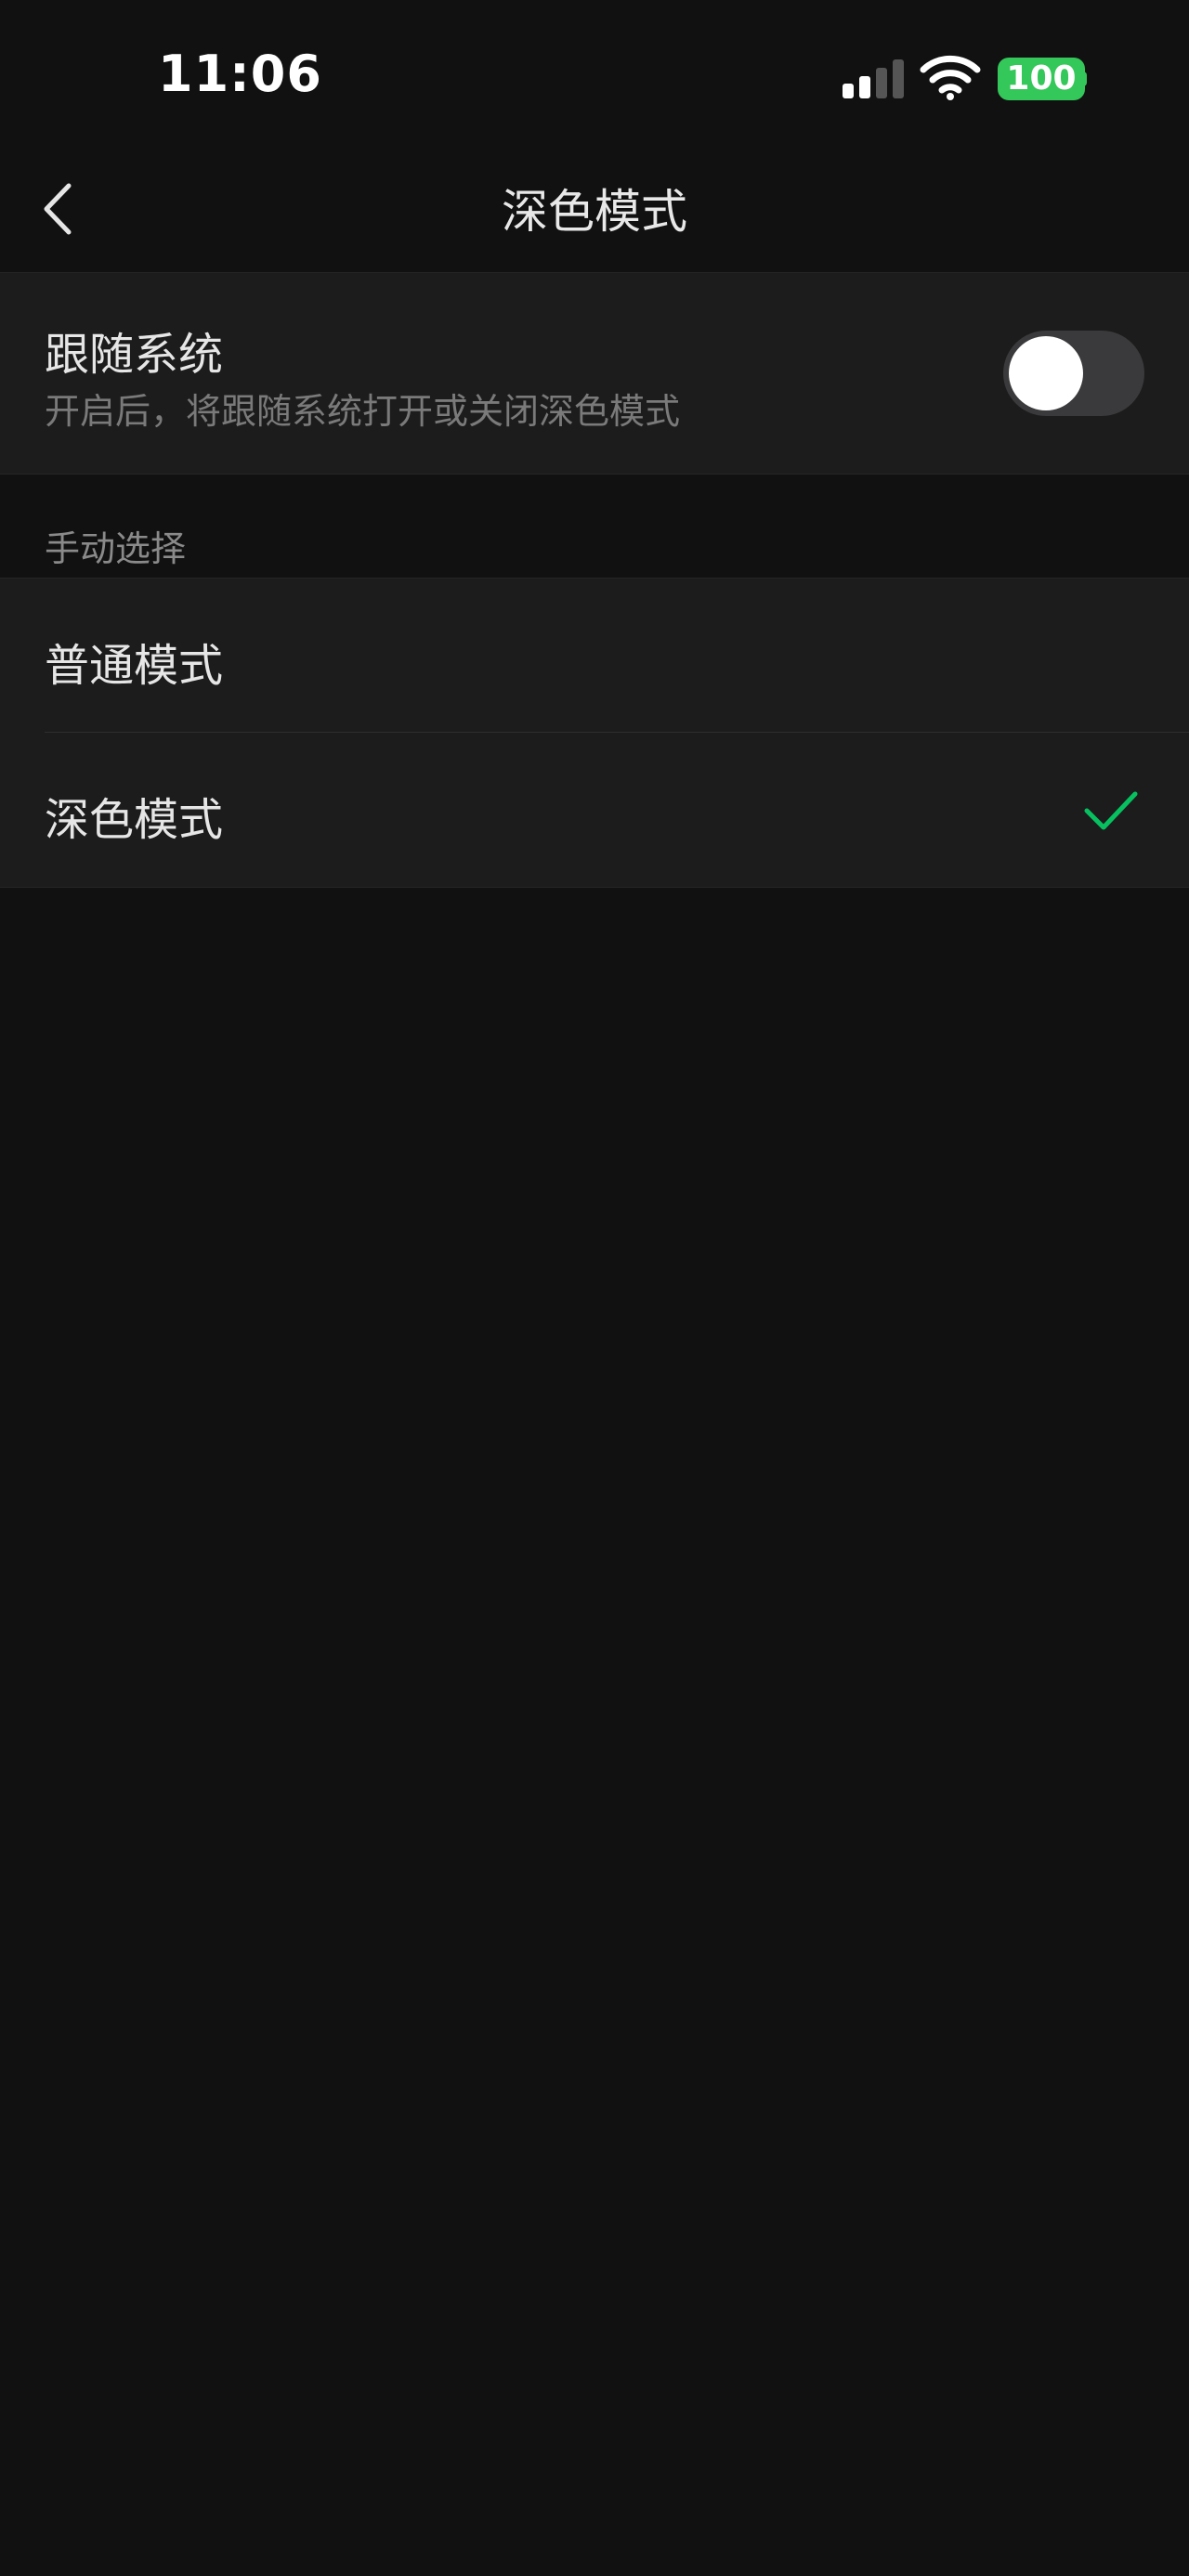 This screenshot has width=1189, height=2576. Describe the element at coordinates (874, 78) in the screenshot. I see `cellular-signal-icon` at that location.